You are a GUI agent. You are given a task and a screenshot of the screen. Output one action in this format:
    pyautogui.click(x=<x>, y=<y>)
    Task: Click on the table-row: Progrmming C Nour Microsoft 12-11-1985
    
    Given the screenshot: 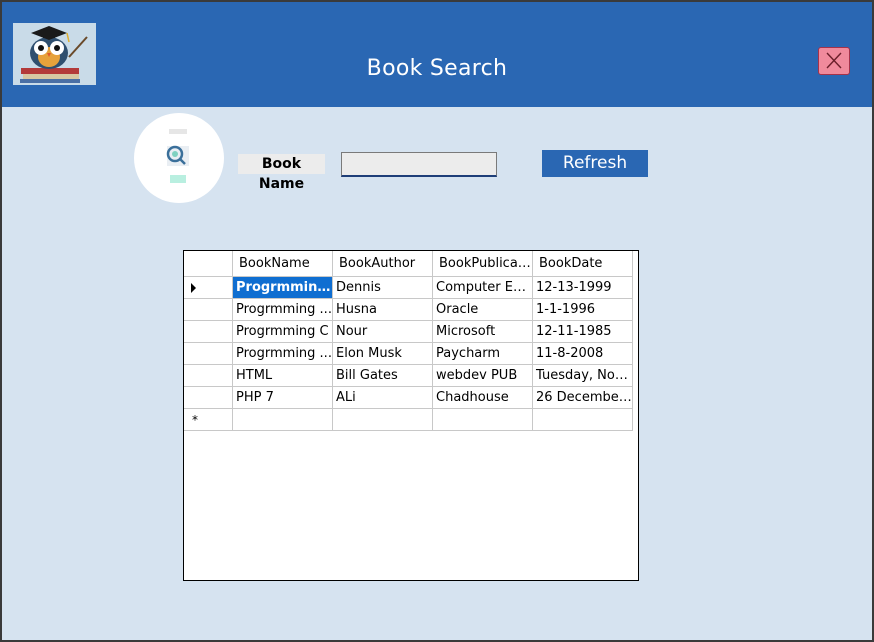 What is the action you would take?
    pyautogui.click(x=408, y=332)
    